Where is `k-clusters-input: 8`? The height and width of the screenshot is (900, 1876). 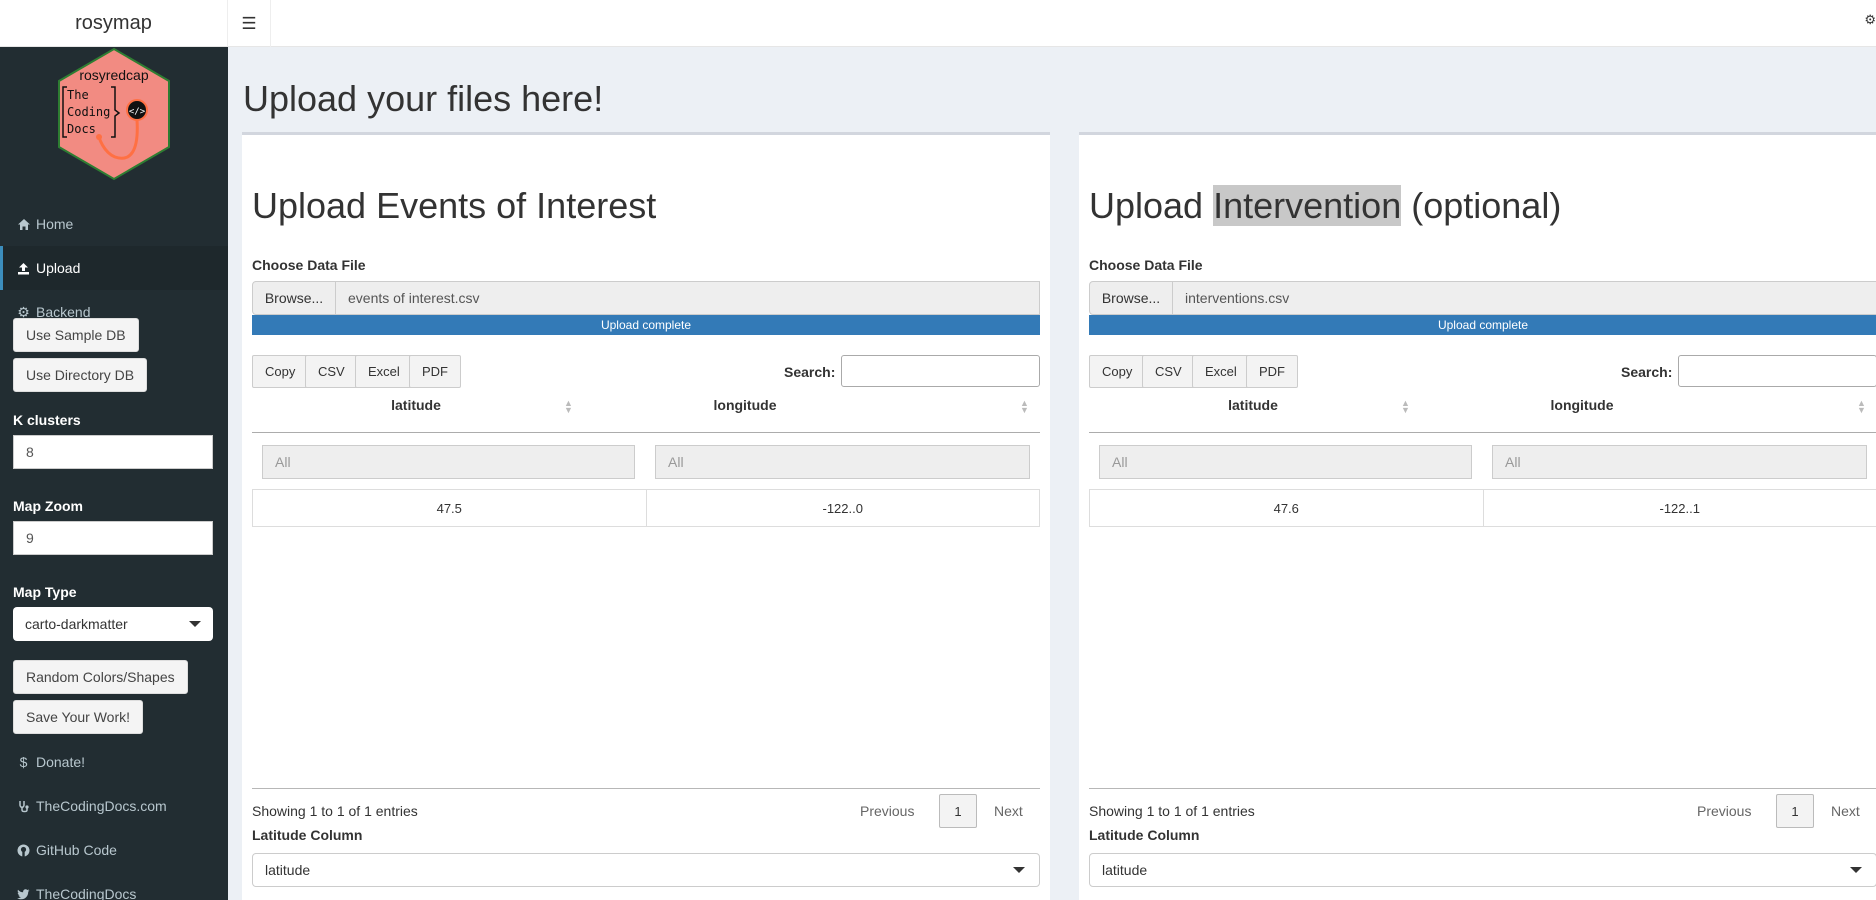
k-clusters-input: 8 is located at coordinates (113, 452).